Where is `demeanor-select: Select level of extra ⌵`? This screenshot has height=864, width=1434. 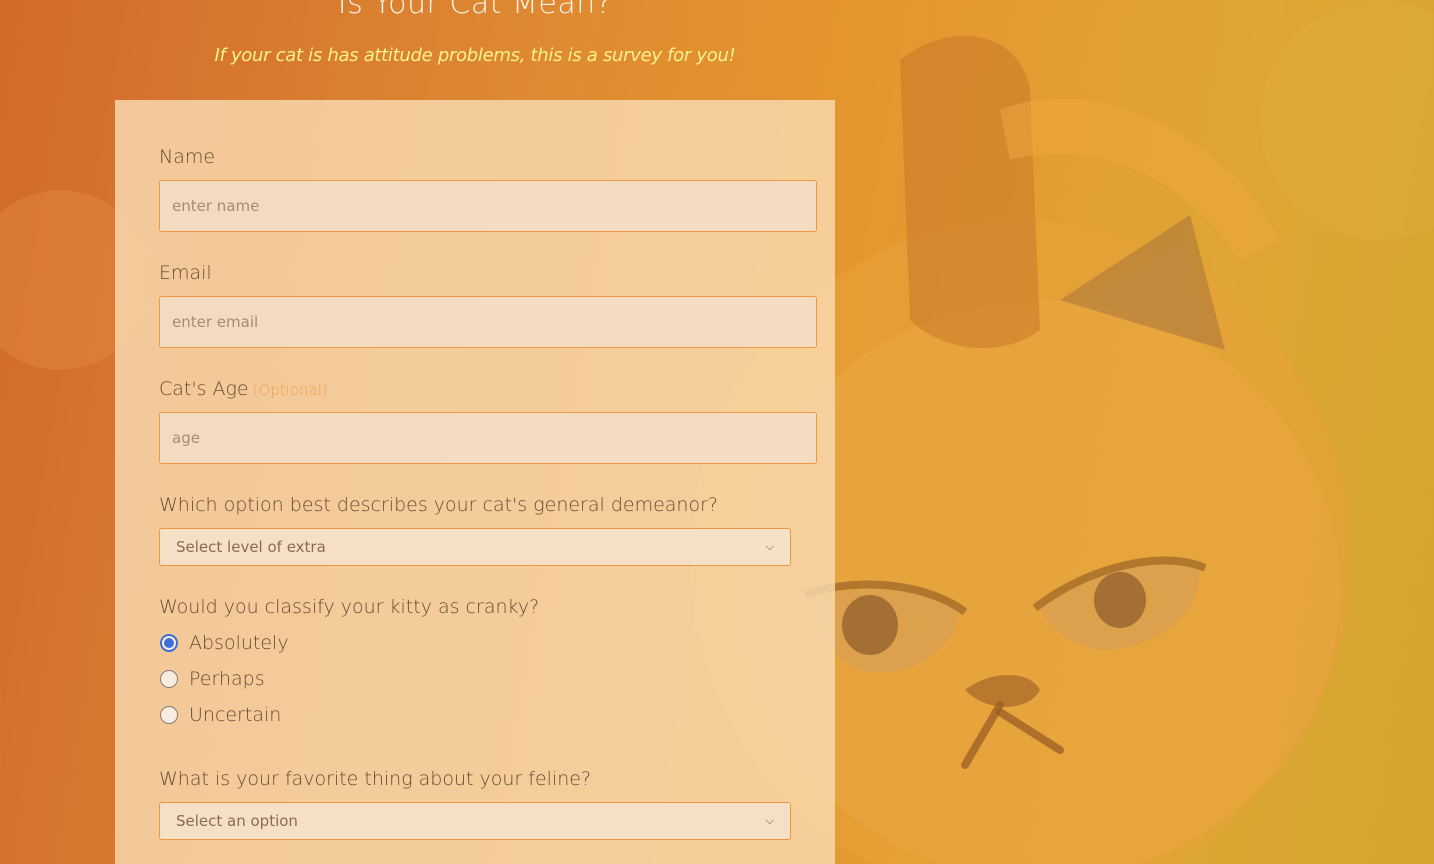 demeanor-select: Select level of extra ⌵ is located at coordinates (475, 547).